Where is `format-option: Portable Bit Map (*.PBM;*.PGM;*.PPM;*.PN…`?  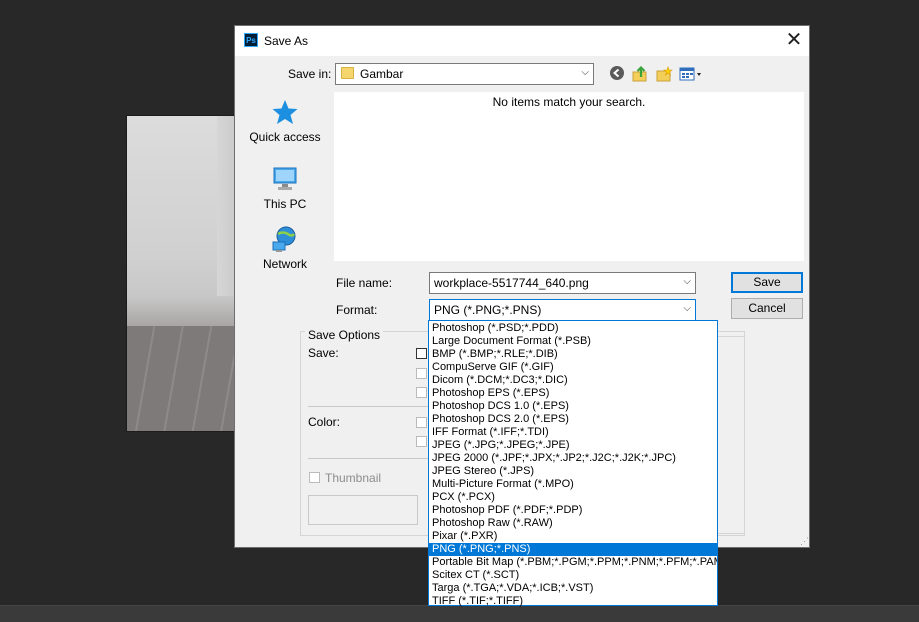 format-option: Portable Bit Map (*.PBM;*.PGM;*.PPM;*.PN… is located at coordinates (573, 562).